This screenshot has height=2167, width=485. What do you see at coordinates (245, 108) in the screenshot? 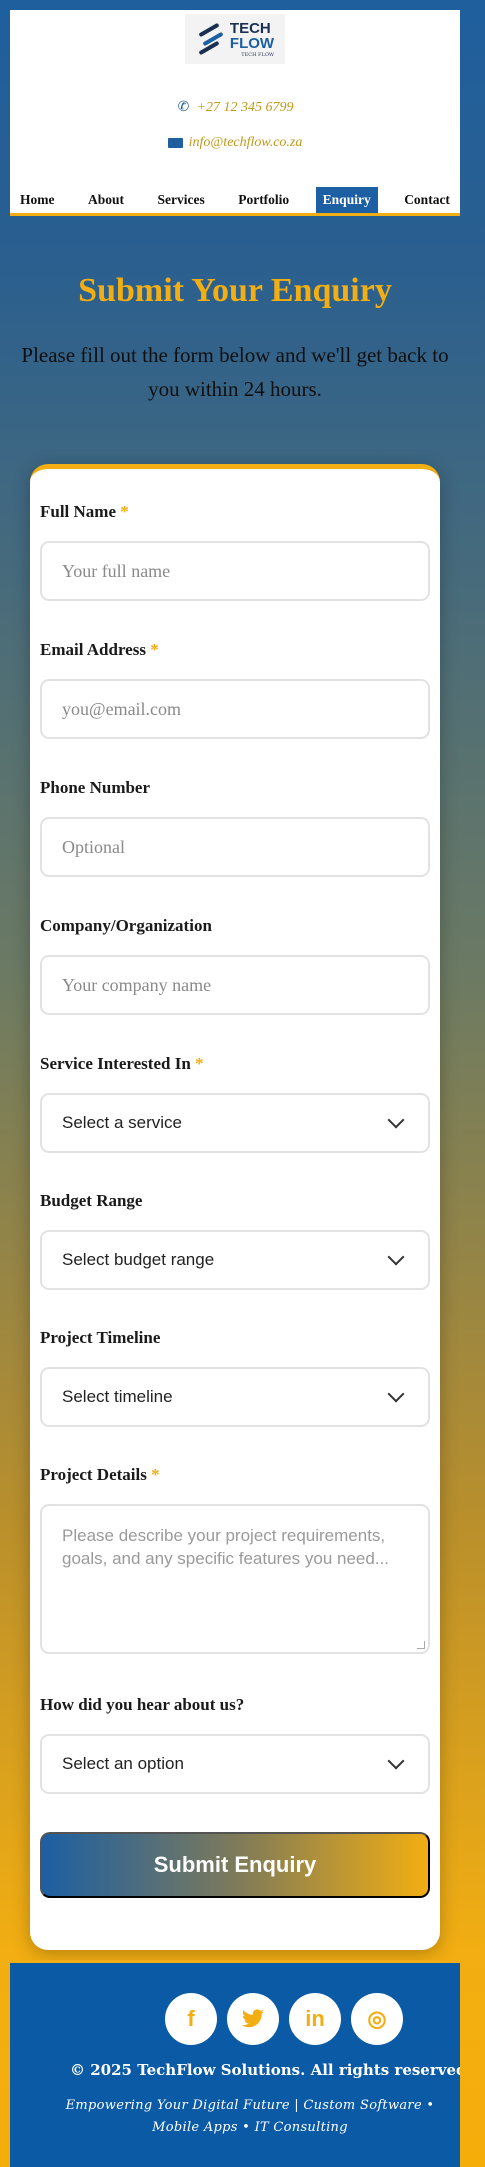
I see `phone-number: +27 12 345 6799` at bounding box center [245, 108].